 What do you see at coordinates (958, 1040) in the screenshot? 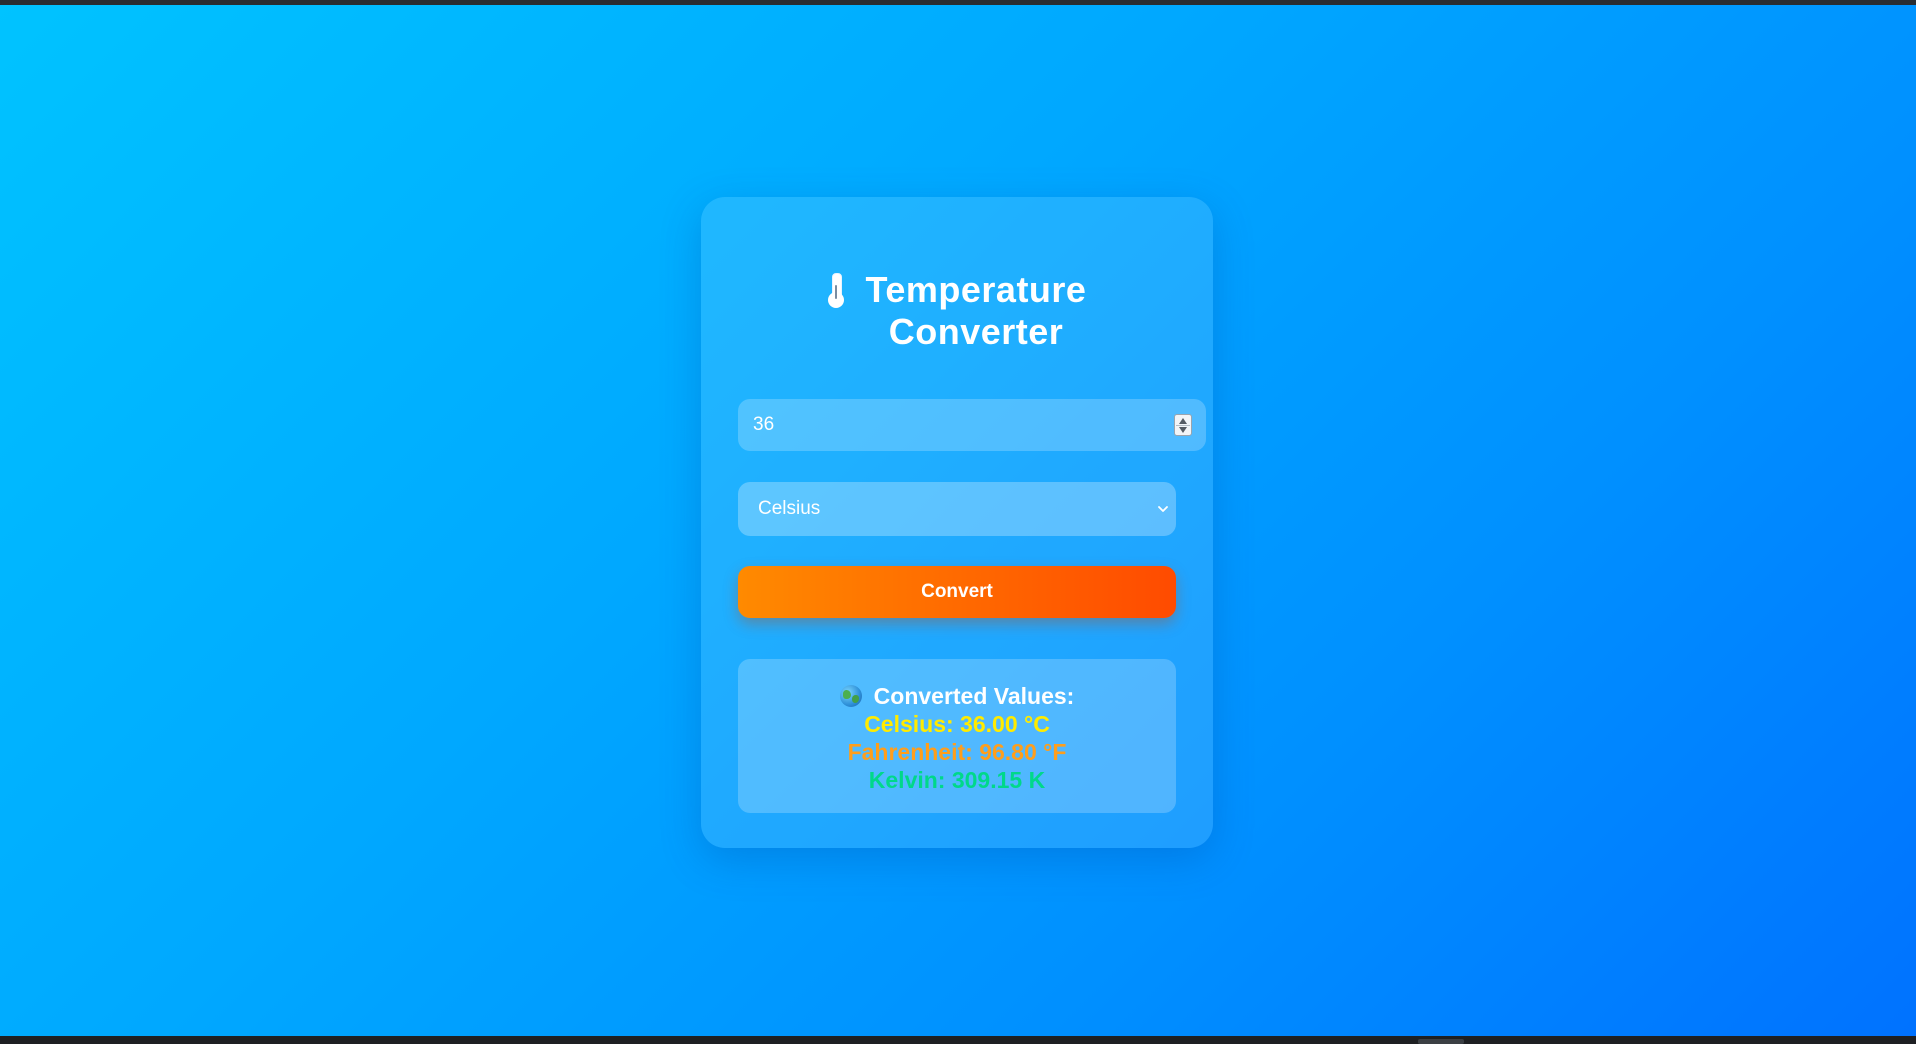
I see `bottom-bar` at bounding box center [958, 1040].